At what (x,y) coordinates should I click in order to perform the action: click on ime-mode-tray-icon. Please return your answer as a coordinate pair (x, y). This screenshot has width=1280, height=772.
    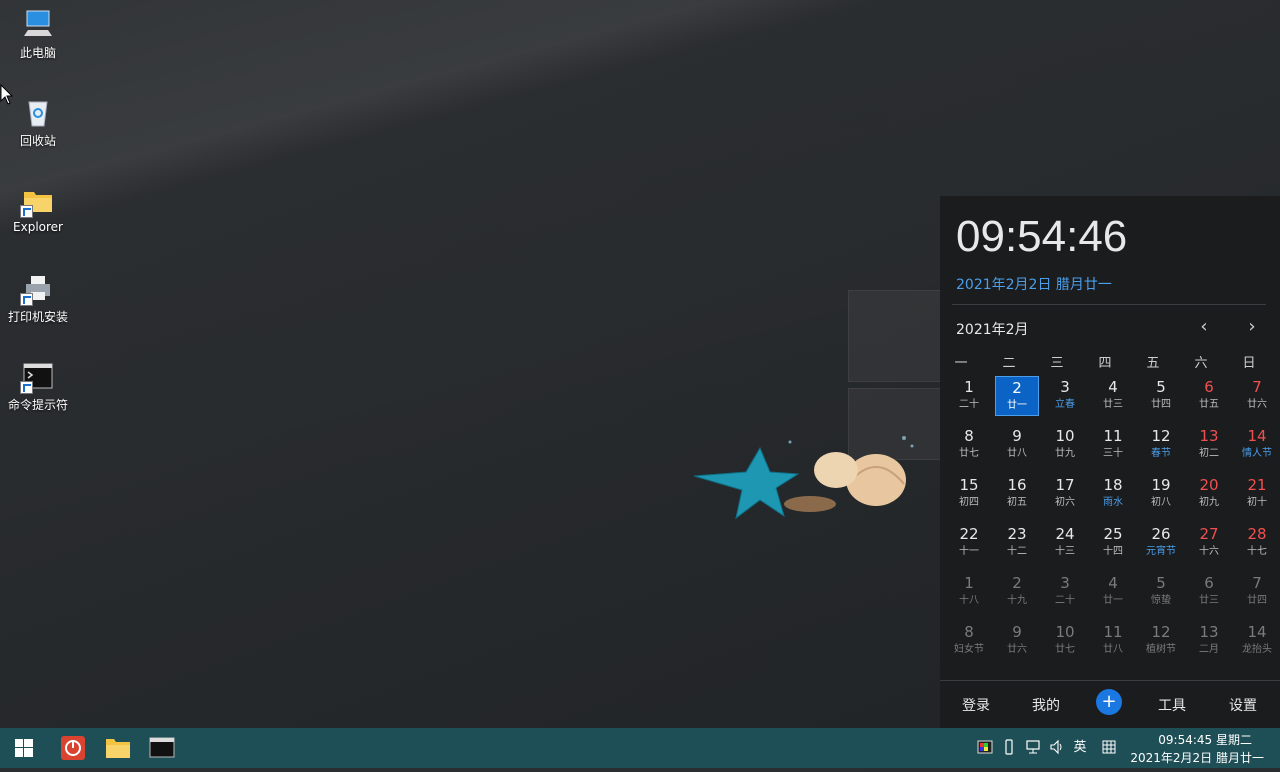
    Looking at the image, I should click on (1109, 748).